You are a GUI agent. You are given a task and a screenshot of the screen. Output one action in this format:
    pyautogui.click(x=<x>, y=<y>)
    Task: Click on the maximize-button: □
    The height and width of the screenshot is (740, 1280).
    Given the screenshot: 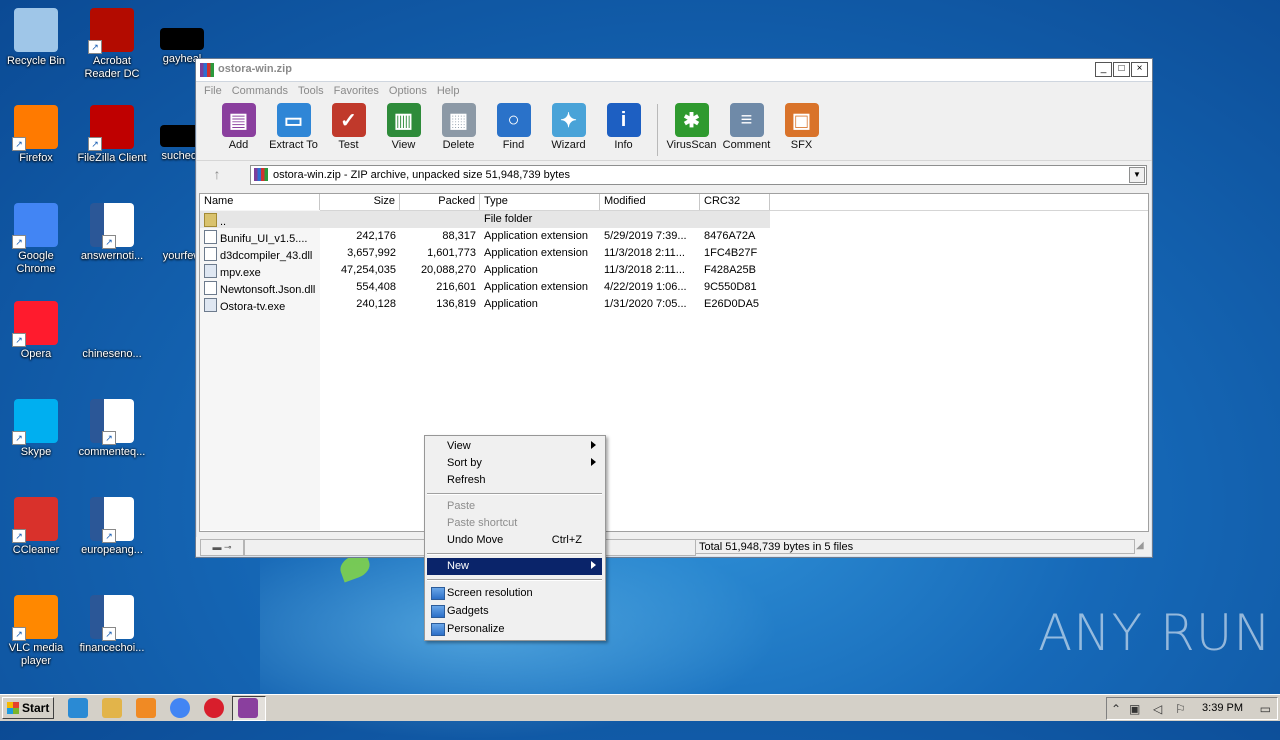 What is the action you would take?
    pyautogui.click(x=1121, y=69)
    